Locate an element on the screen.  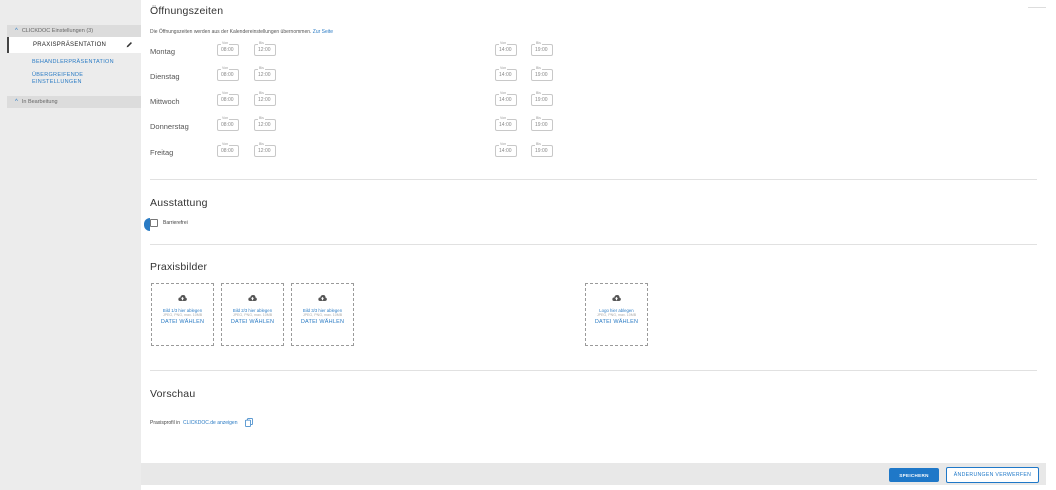
section-title-equipment: Ausstattung is located at coordinates (179, 203).